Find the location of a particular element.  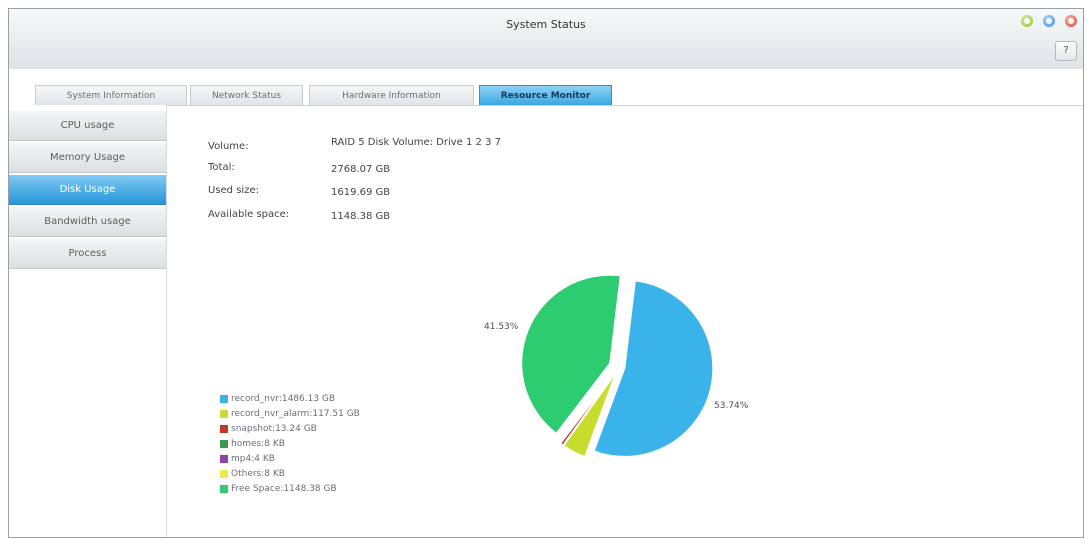

legend-label: Free Space:1148.38 GB is located at coordinates (284, 489).